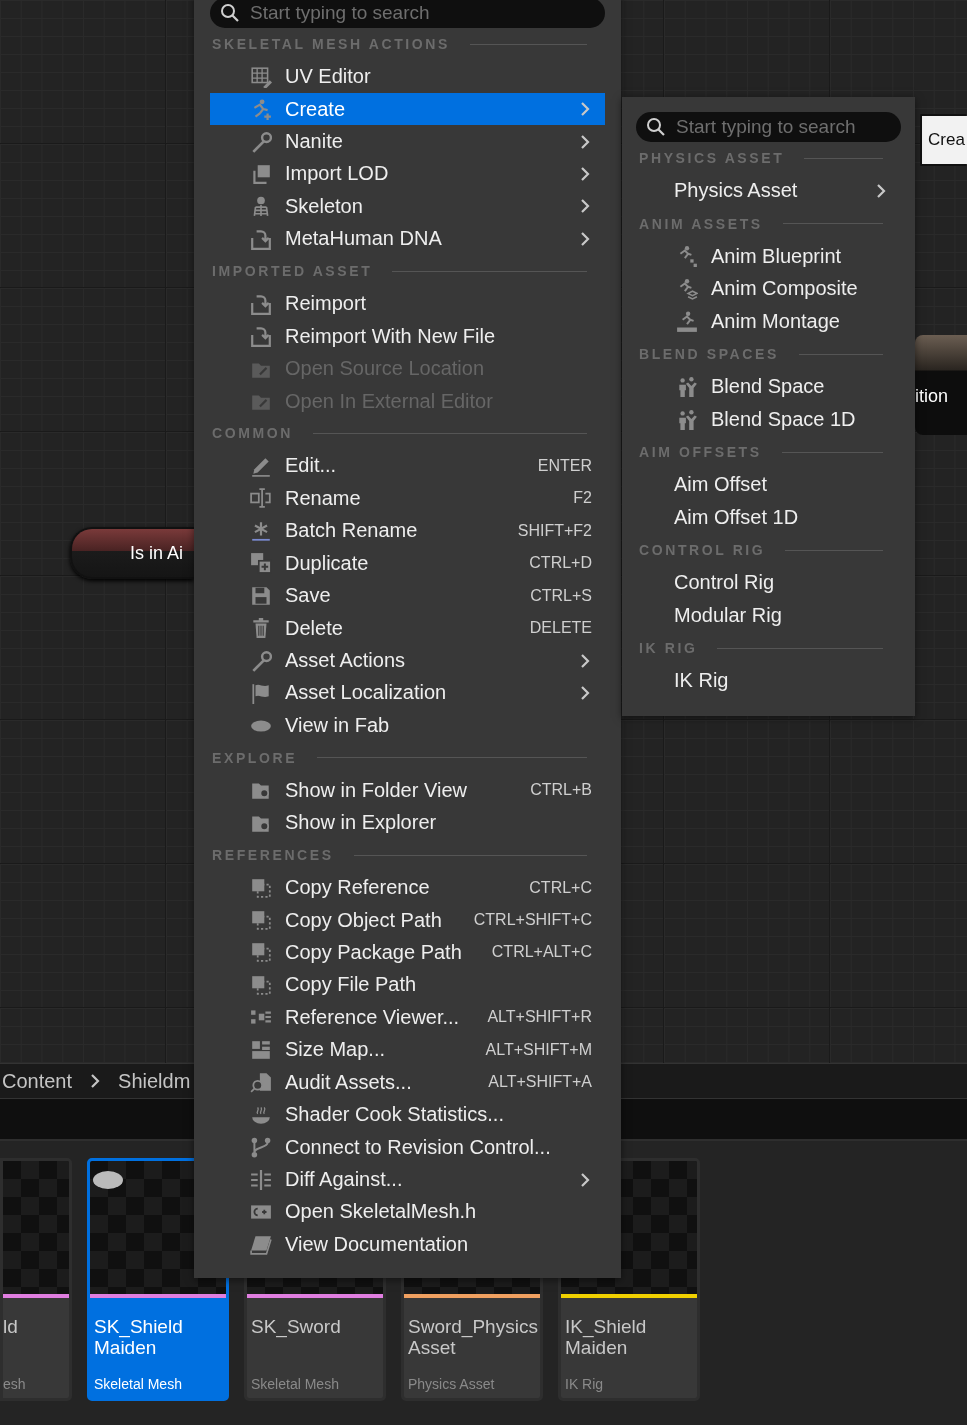 The height and width of the screenshot is (1425, 967). Describe the element at coordinates (407, 1049) in the screenshot. I see `menu-item: Size Map... ALT+SHIFT+M` at that location.